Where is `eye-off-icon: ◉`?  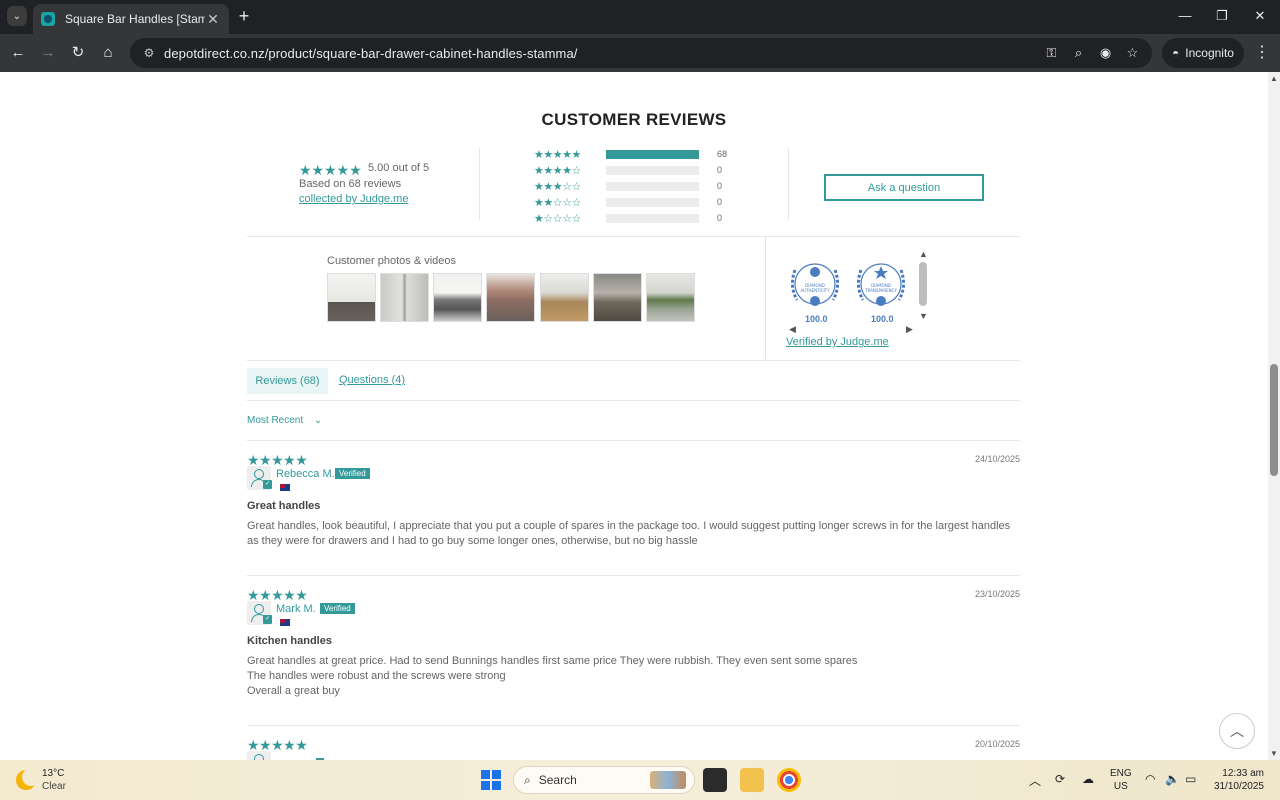
eye-off-icon: ◉ is located at coordinates (1105, 53).